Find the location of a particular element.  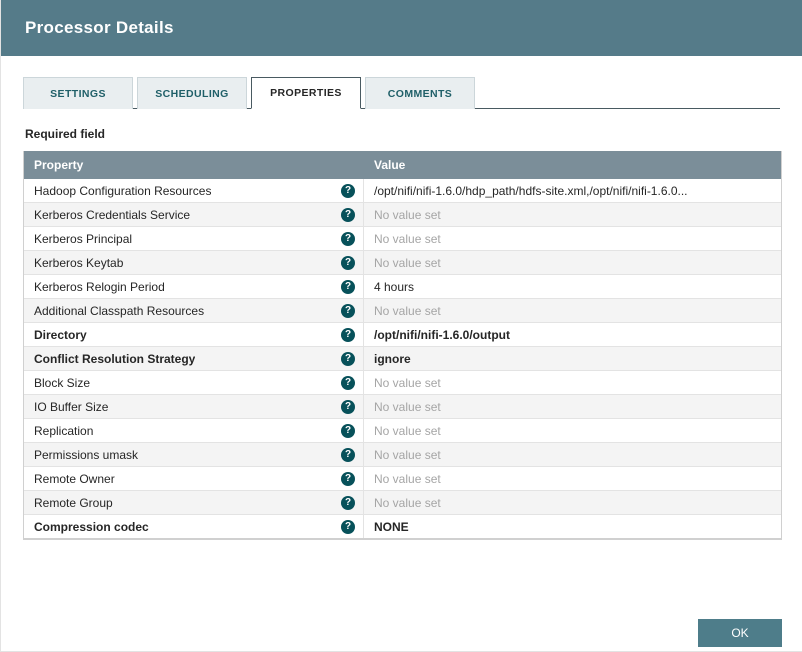

property-cell: Kerberos Keytab ? is located at coordinates (194, 262).